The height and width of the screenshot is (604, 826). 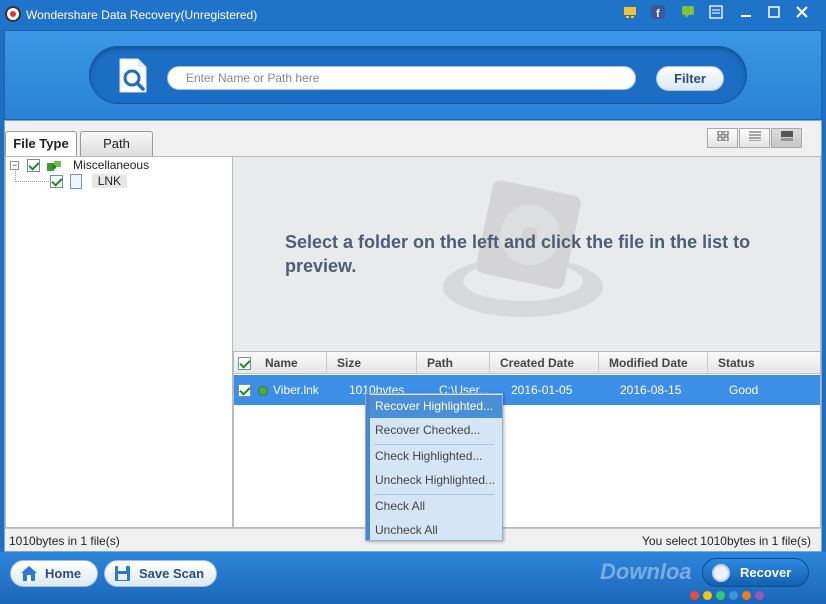 What do you see at coordinates (721, 573) in the screenshot?
I see `recover-icon` at bounding box center [721, 573].